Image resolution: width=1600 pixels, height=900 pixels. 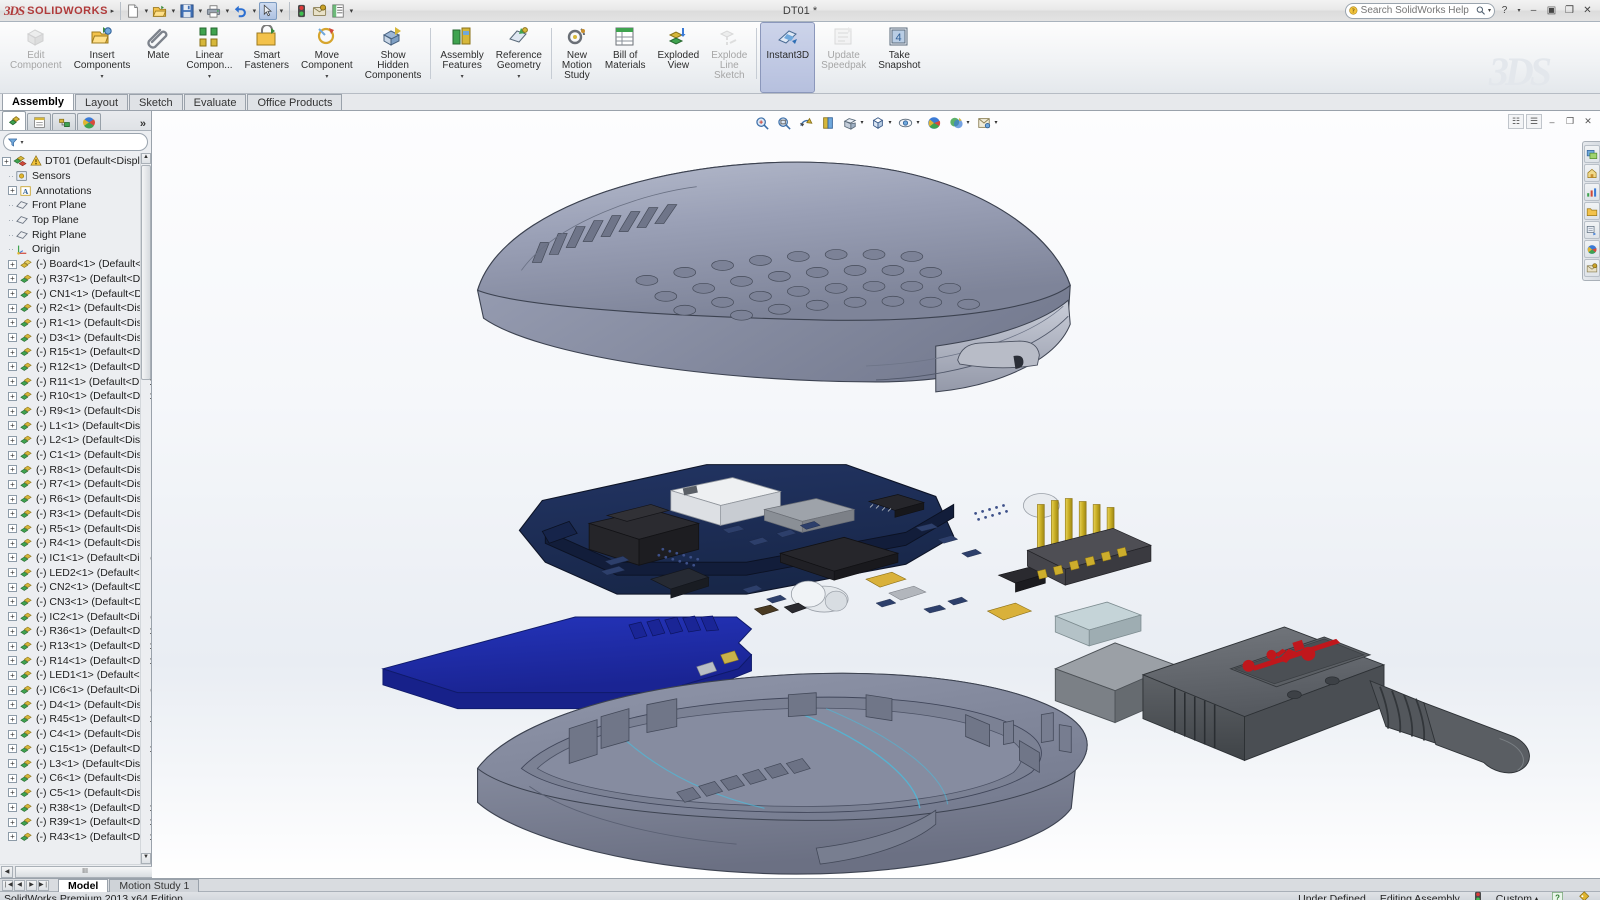 I want to click on ribbon-take-snapshot: 4 Take Snapshot, so click(x=899, y=57).